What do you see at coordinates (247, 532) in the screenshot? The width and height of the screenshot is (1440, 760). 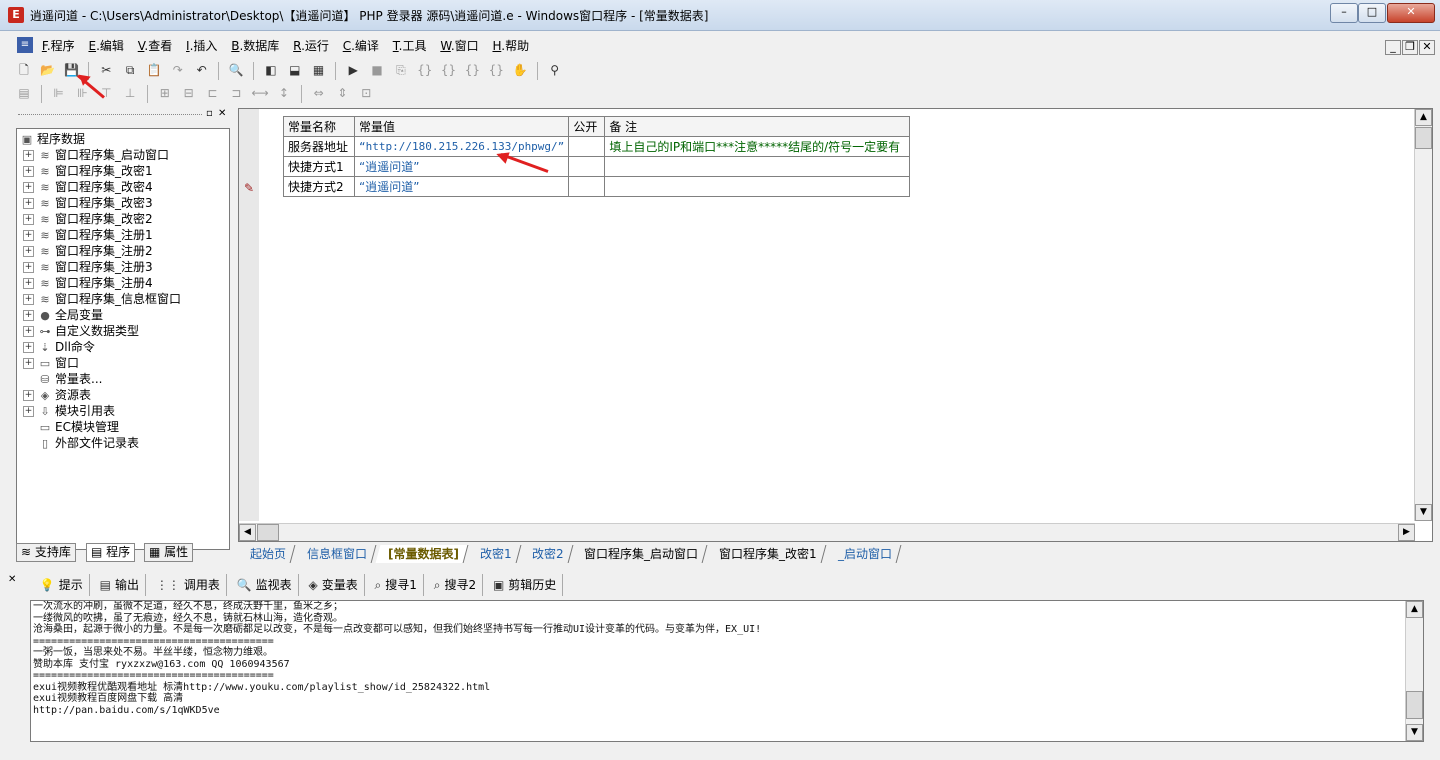 I see `scroll-left-icon: ◀` at bounding box center [247, 532].